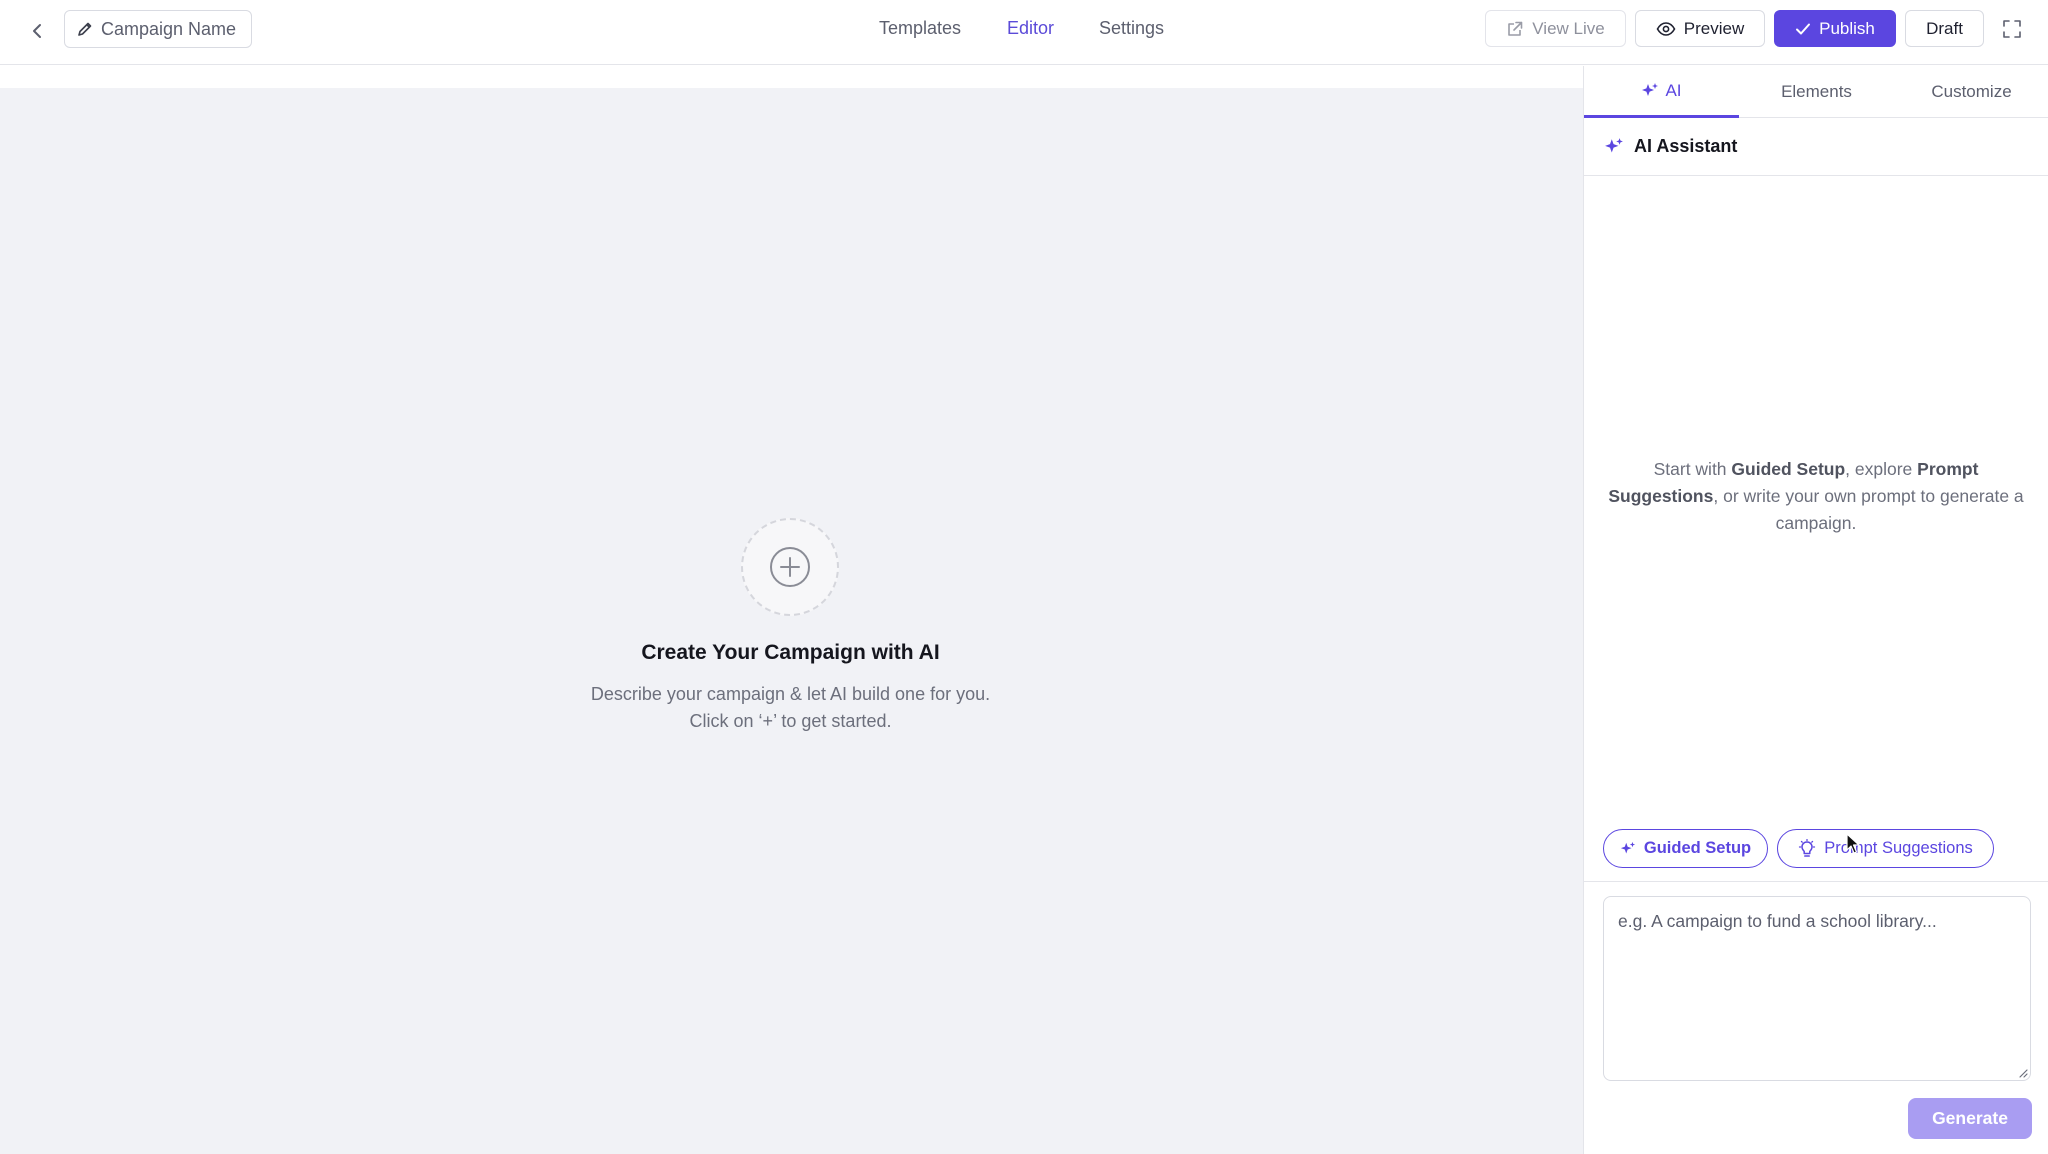 The height and width of the screenshot is (1154, 2048). I want to click on assistant-header: AI Assistant, so click(1816, 147).